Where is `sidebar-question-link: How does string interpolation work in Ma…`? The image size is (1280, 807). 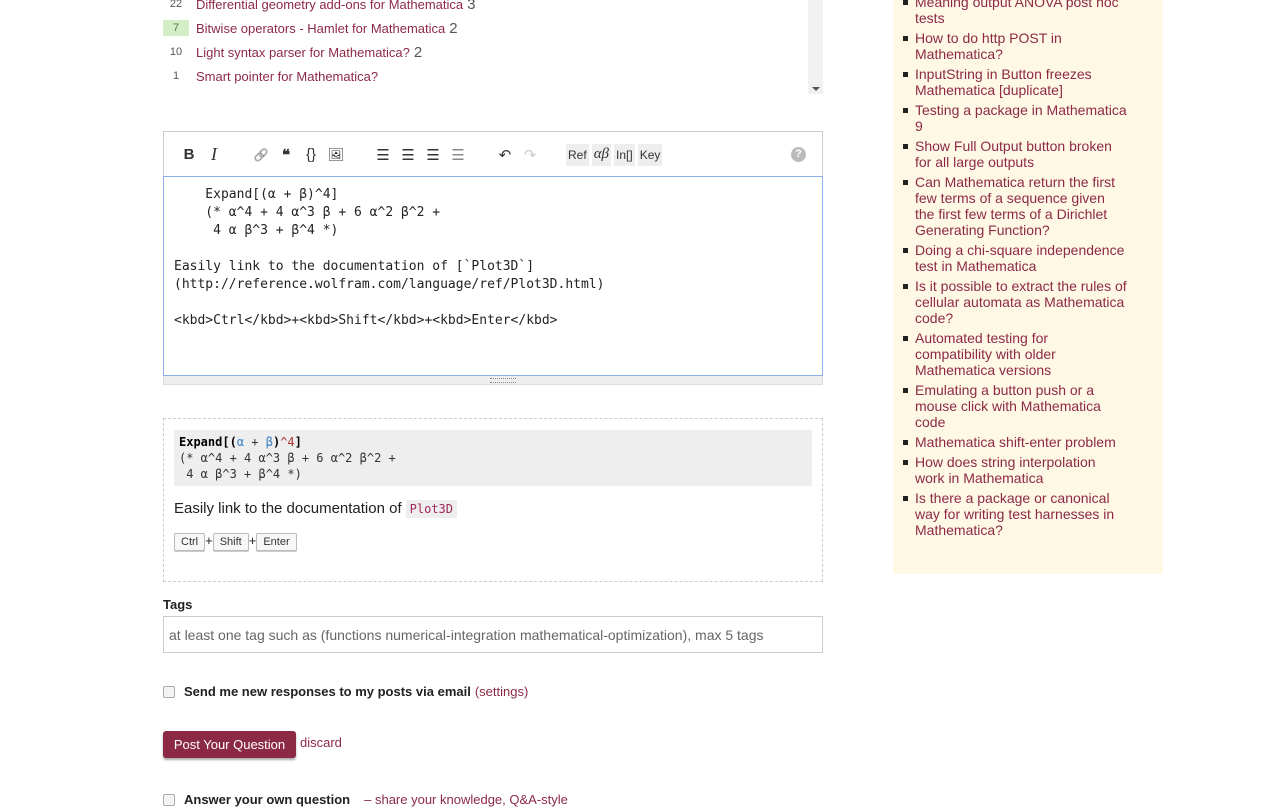 sidebar-question-link: How does string interpolation work in Ma… is located at coordinates (1005, 470).